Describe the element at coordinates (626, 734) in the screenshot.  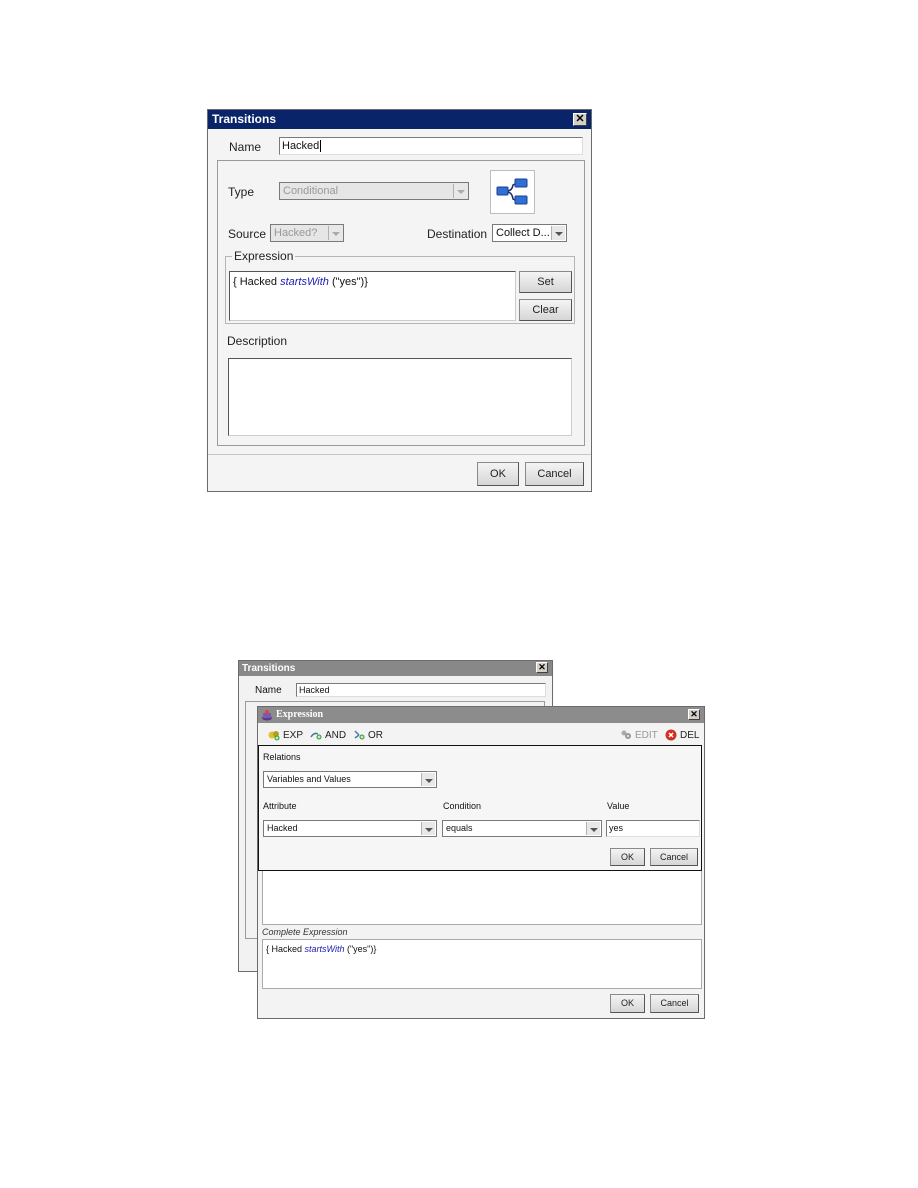
I see `gear-icon` at that location.